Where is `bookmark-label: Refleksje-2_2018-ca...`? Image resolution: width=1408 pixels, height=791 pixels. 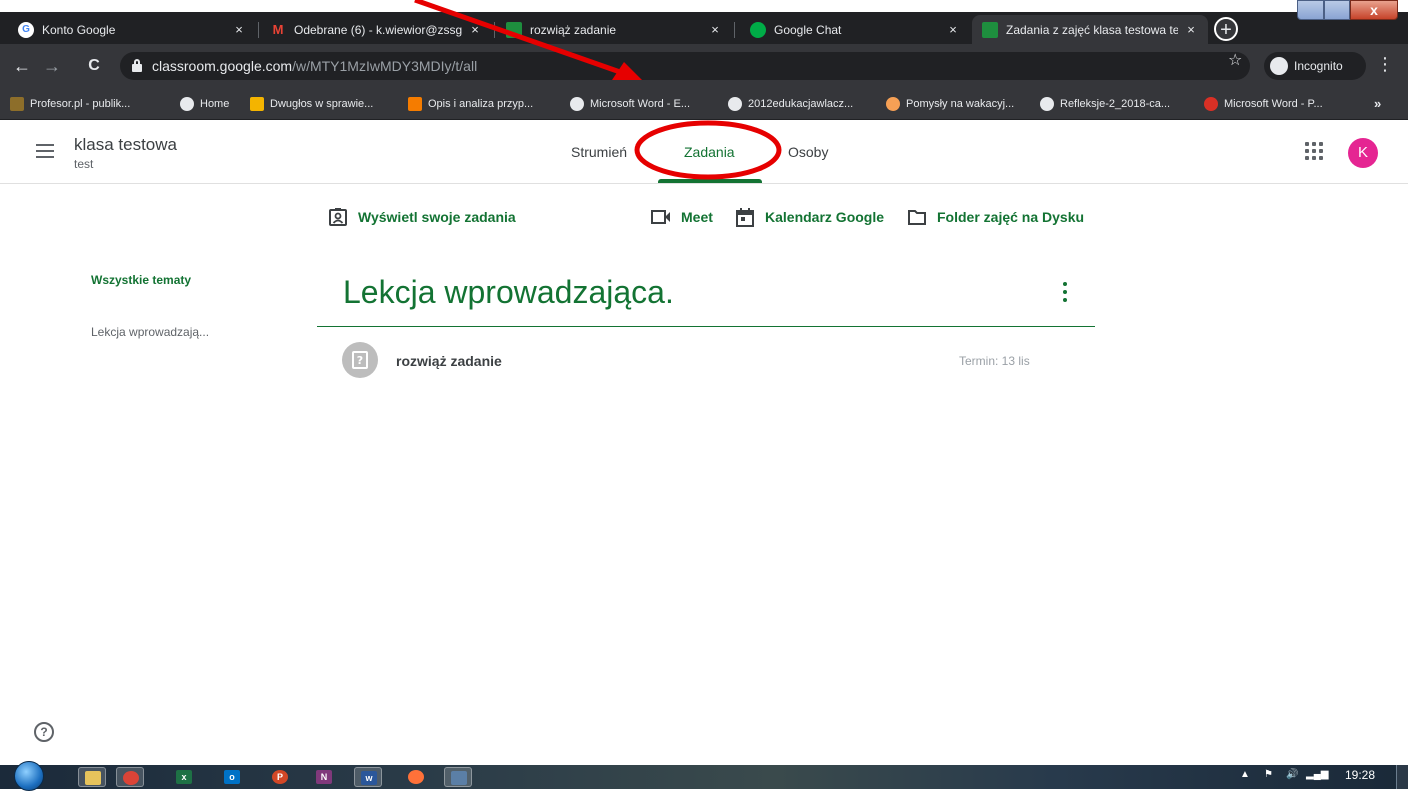 bookmark-label: Refleksje-2_2018-ca... is located at coordinates (1115, 104).